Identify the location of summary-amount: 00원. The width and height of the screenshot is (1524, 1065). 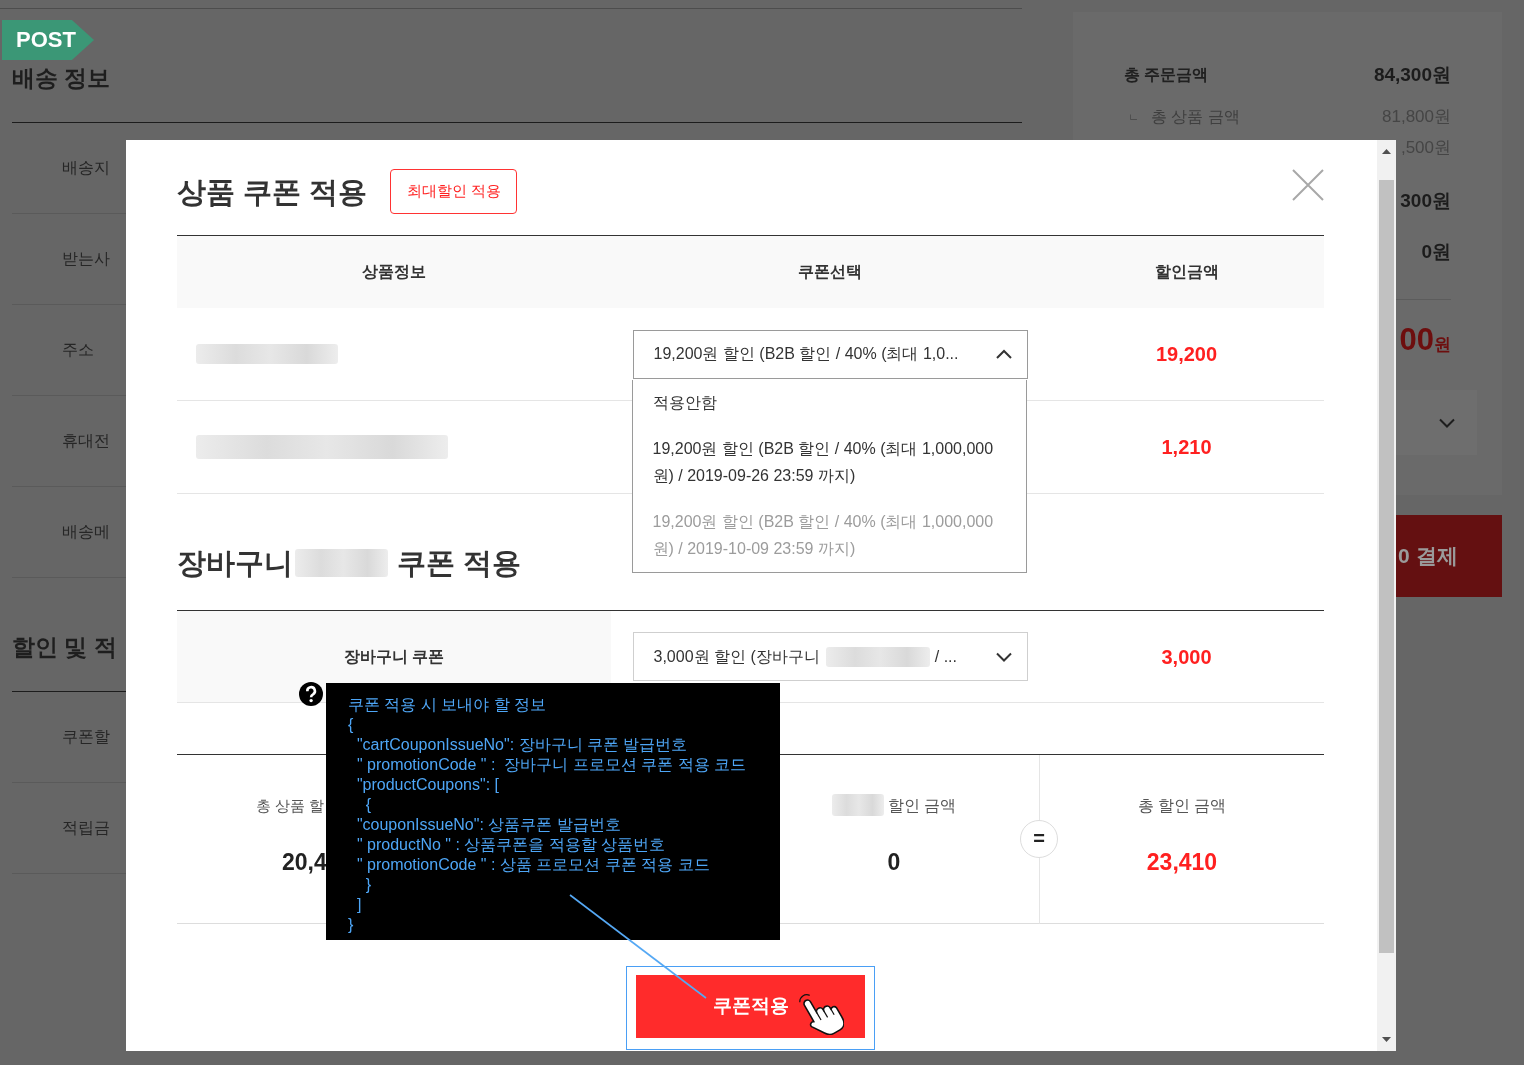
(1425, 339).